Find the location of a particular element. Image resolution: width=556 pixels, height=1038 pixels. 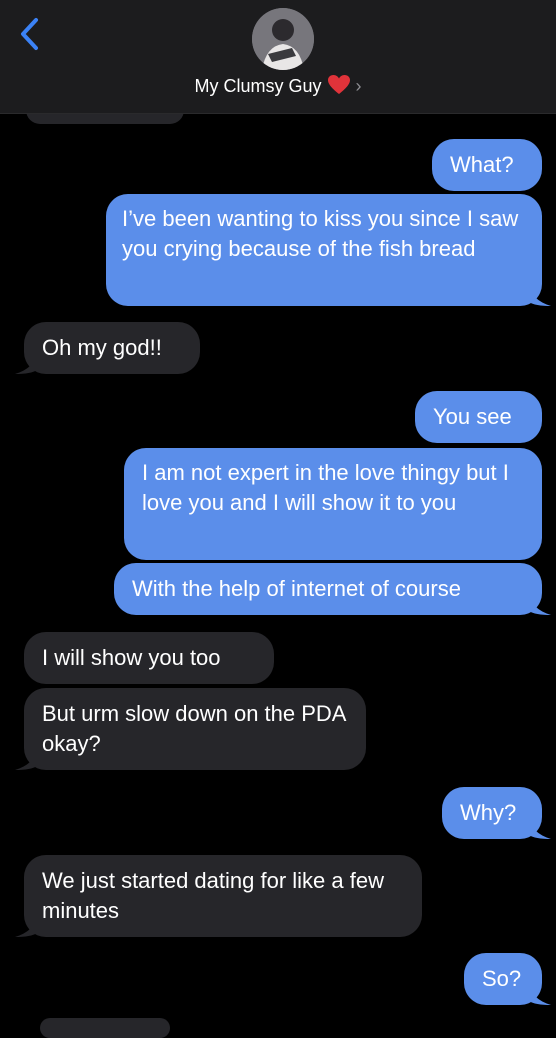

message-text: So? is located at coordinates (502, 978).